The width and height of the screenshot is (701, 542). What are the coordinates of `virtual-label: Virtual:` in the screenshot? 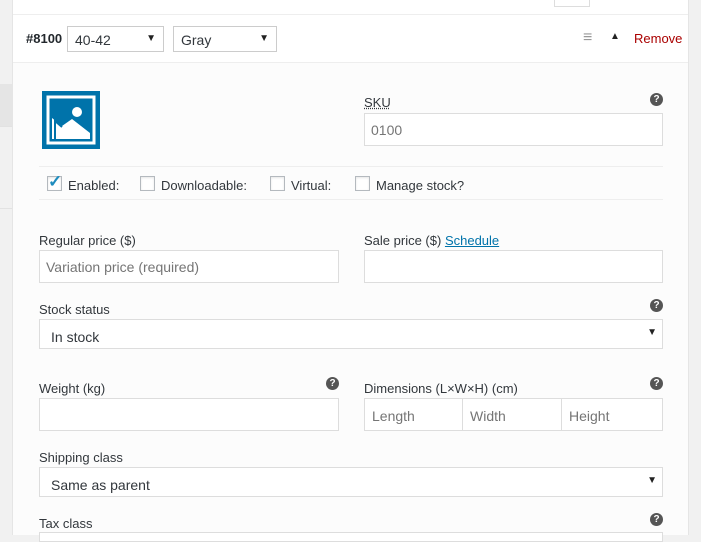 It's located at (311, 185).